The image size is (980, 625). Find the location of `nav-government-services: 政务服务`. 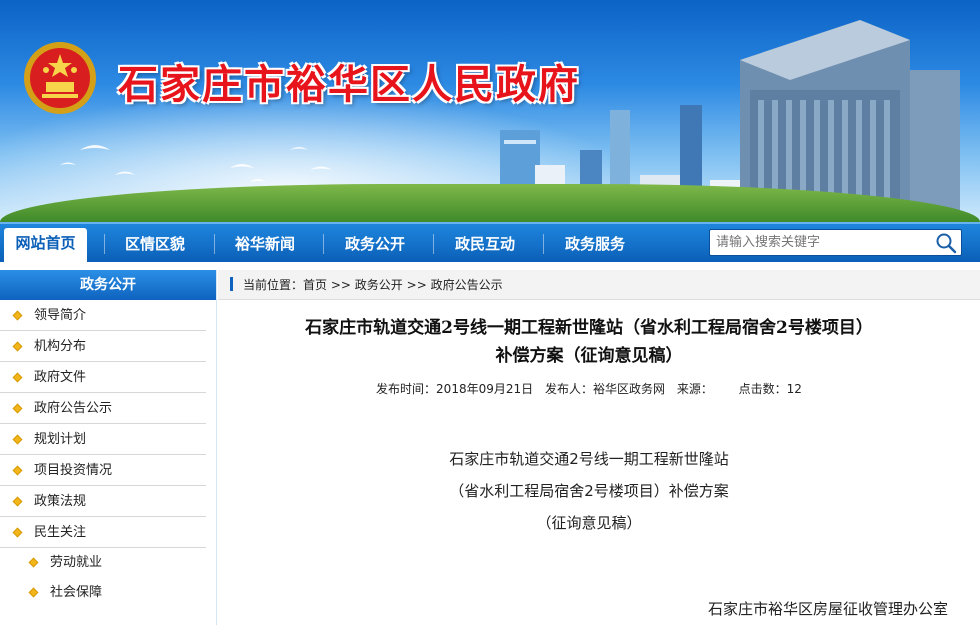

nav-government-services: 政务服务 is located at coordinates (595, 244).